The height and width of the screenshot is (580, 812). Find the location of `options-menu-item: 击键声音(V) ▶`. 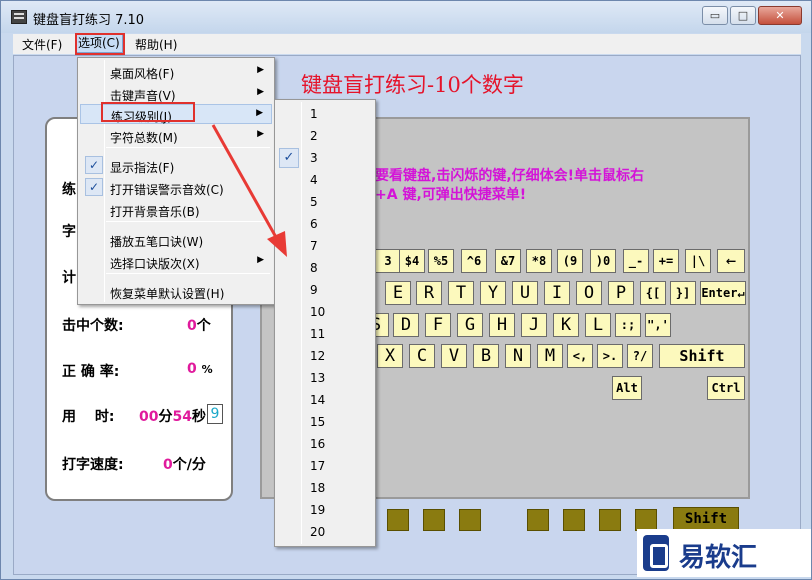

options-menu-item: 击键声音(V) ▶ is located at coordinates (176, 94).